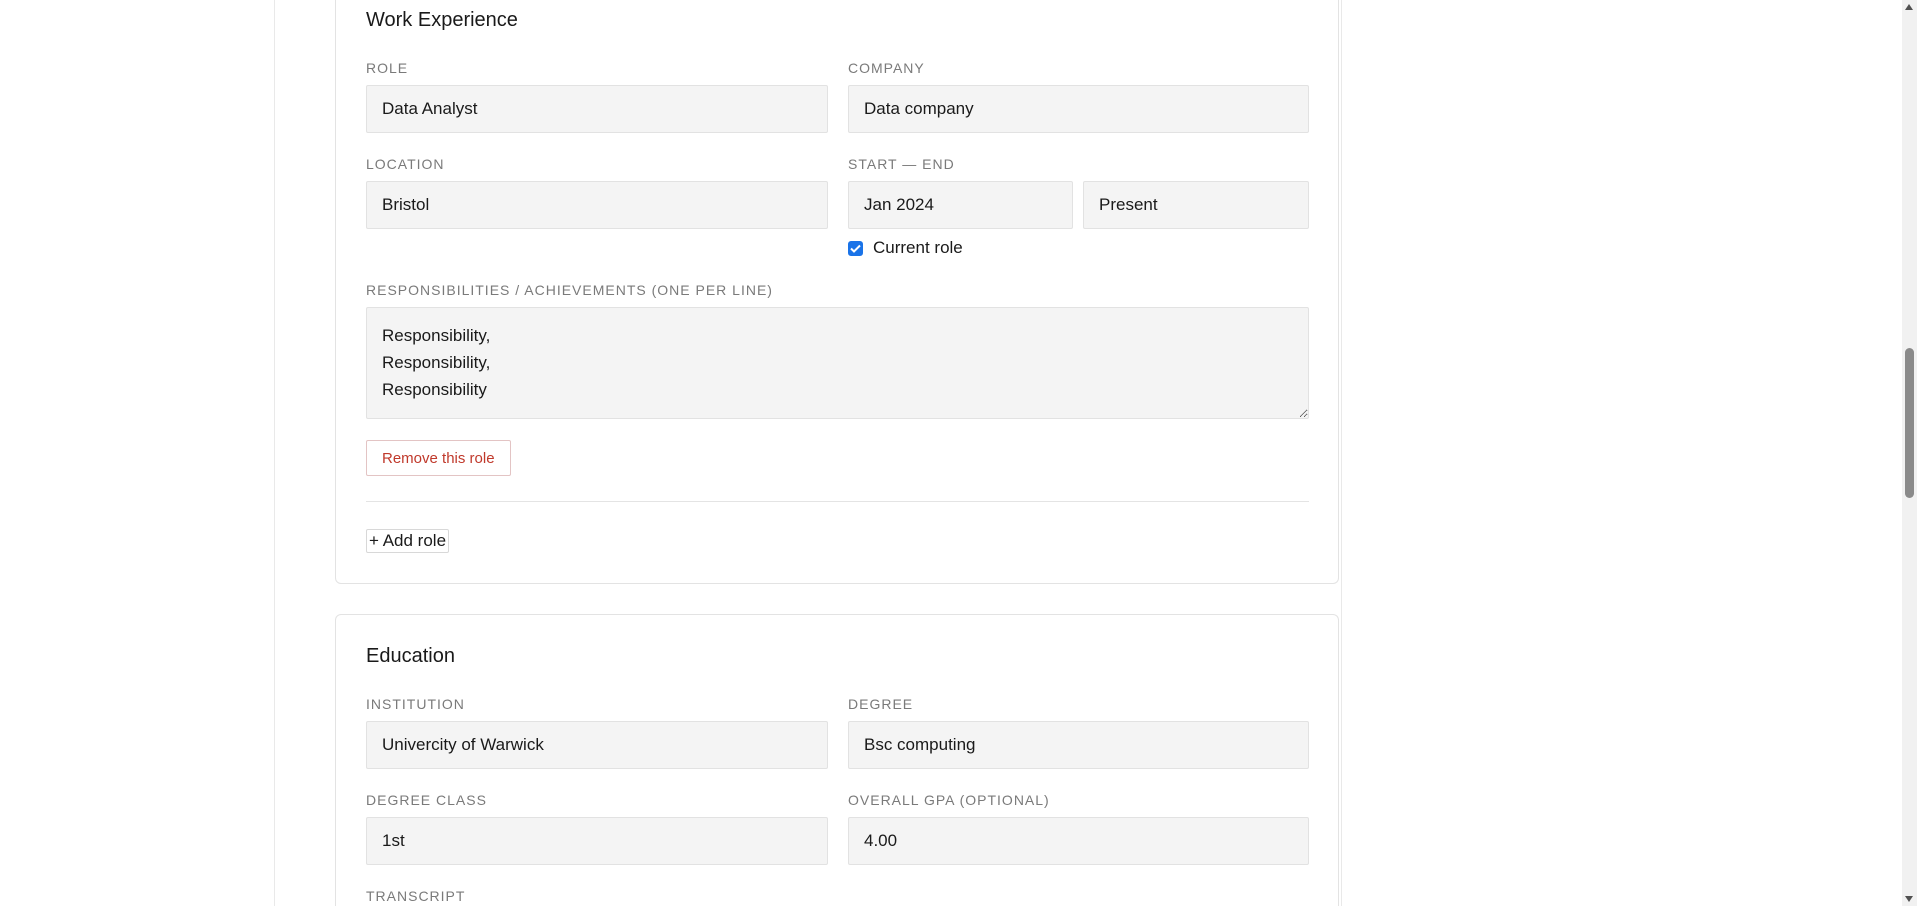 The image size is (1917, 906). What do you see at coordinates (881, 704) in the screenshot?
I see `degree-label: Degree` at bounding box center [881, 704].